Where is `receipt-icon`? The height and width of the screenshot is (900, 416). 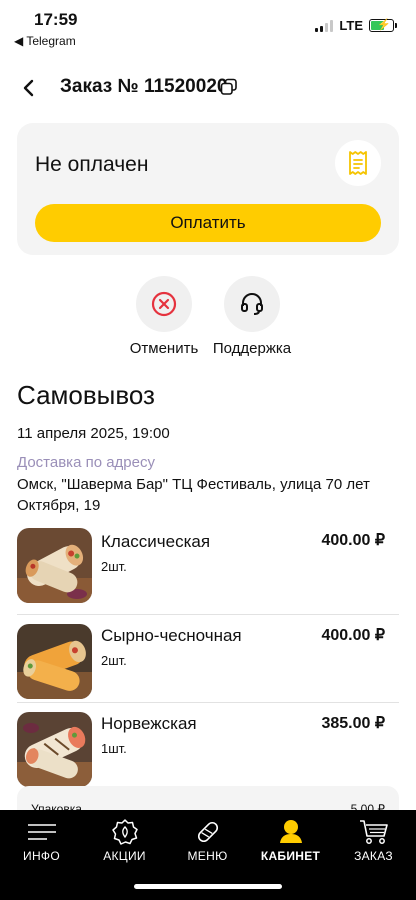 receipt-icon is located at coordinates (358, 163).